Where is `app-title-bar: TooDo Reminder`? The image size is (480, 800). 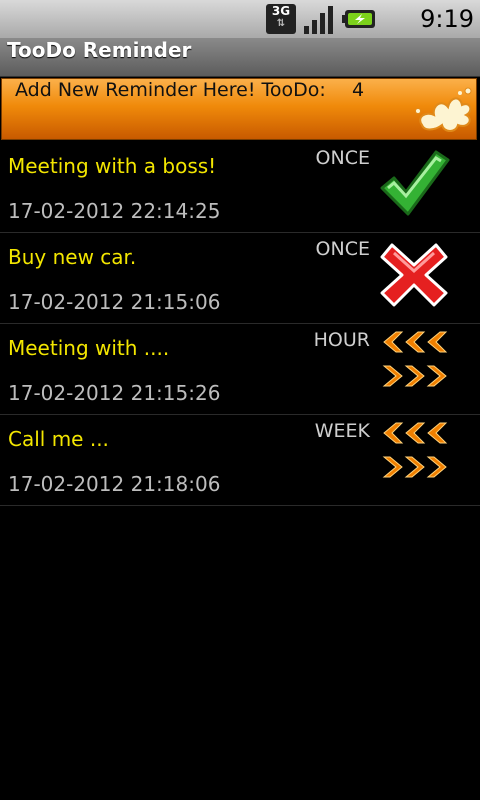 app-title-bar: TooDo Reminder is located at coordinates (240, 57).